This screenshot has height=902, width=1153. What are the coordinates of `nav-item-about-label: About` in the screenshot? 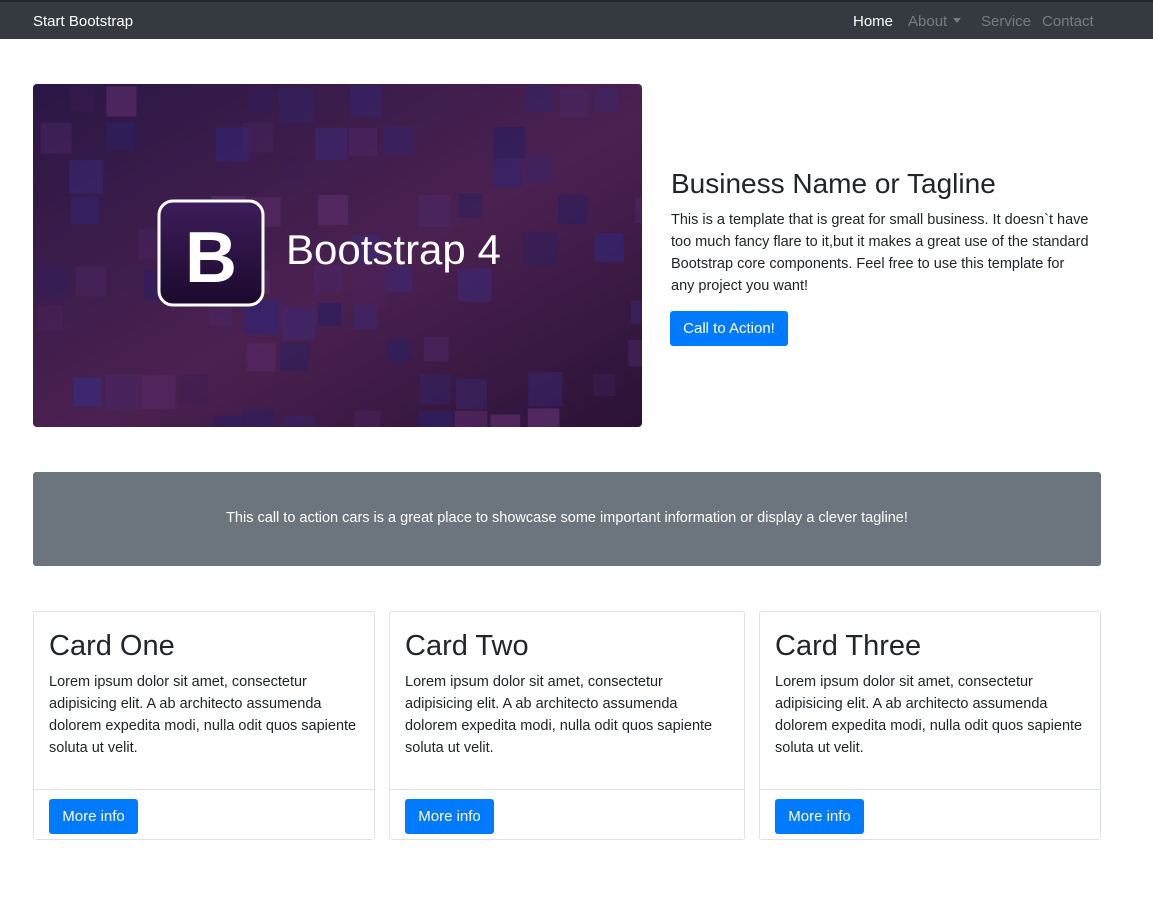 It's located at (928, 21).